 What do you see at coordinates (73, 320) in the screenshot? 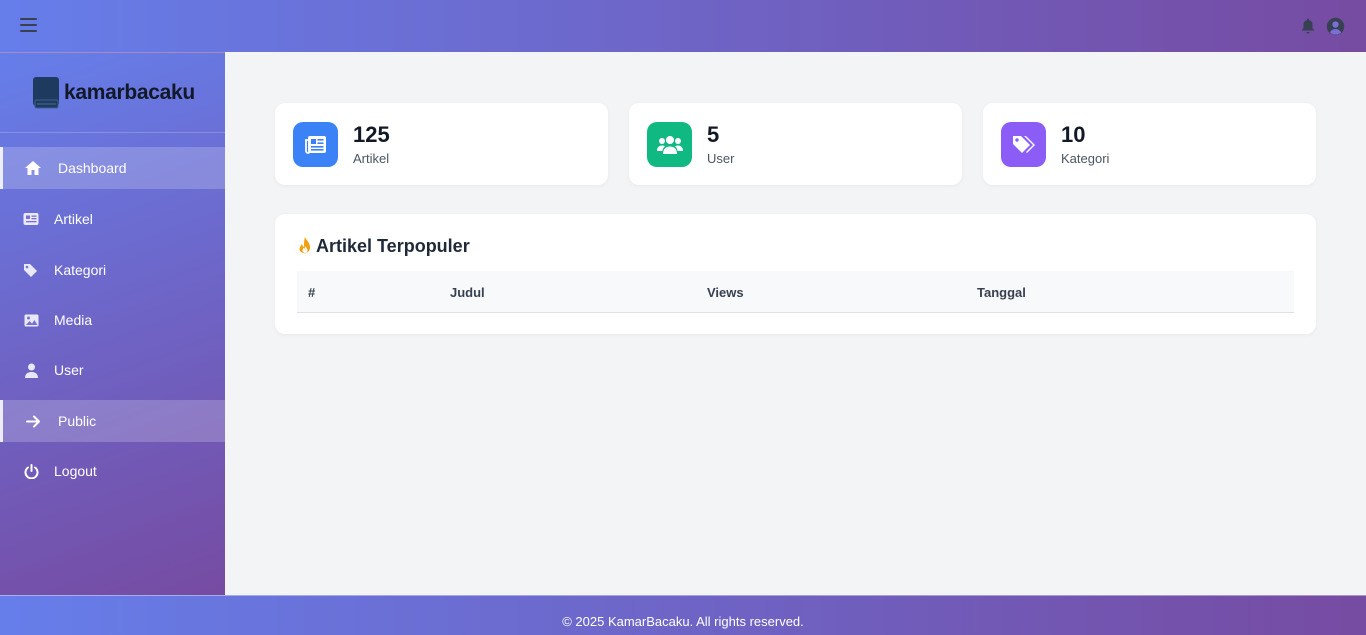
I see `sidebar-item-label: Media` at bounding box center [73, 320].